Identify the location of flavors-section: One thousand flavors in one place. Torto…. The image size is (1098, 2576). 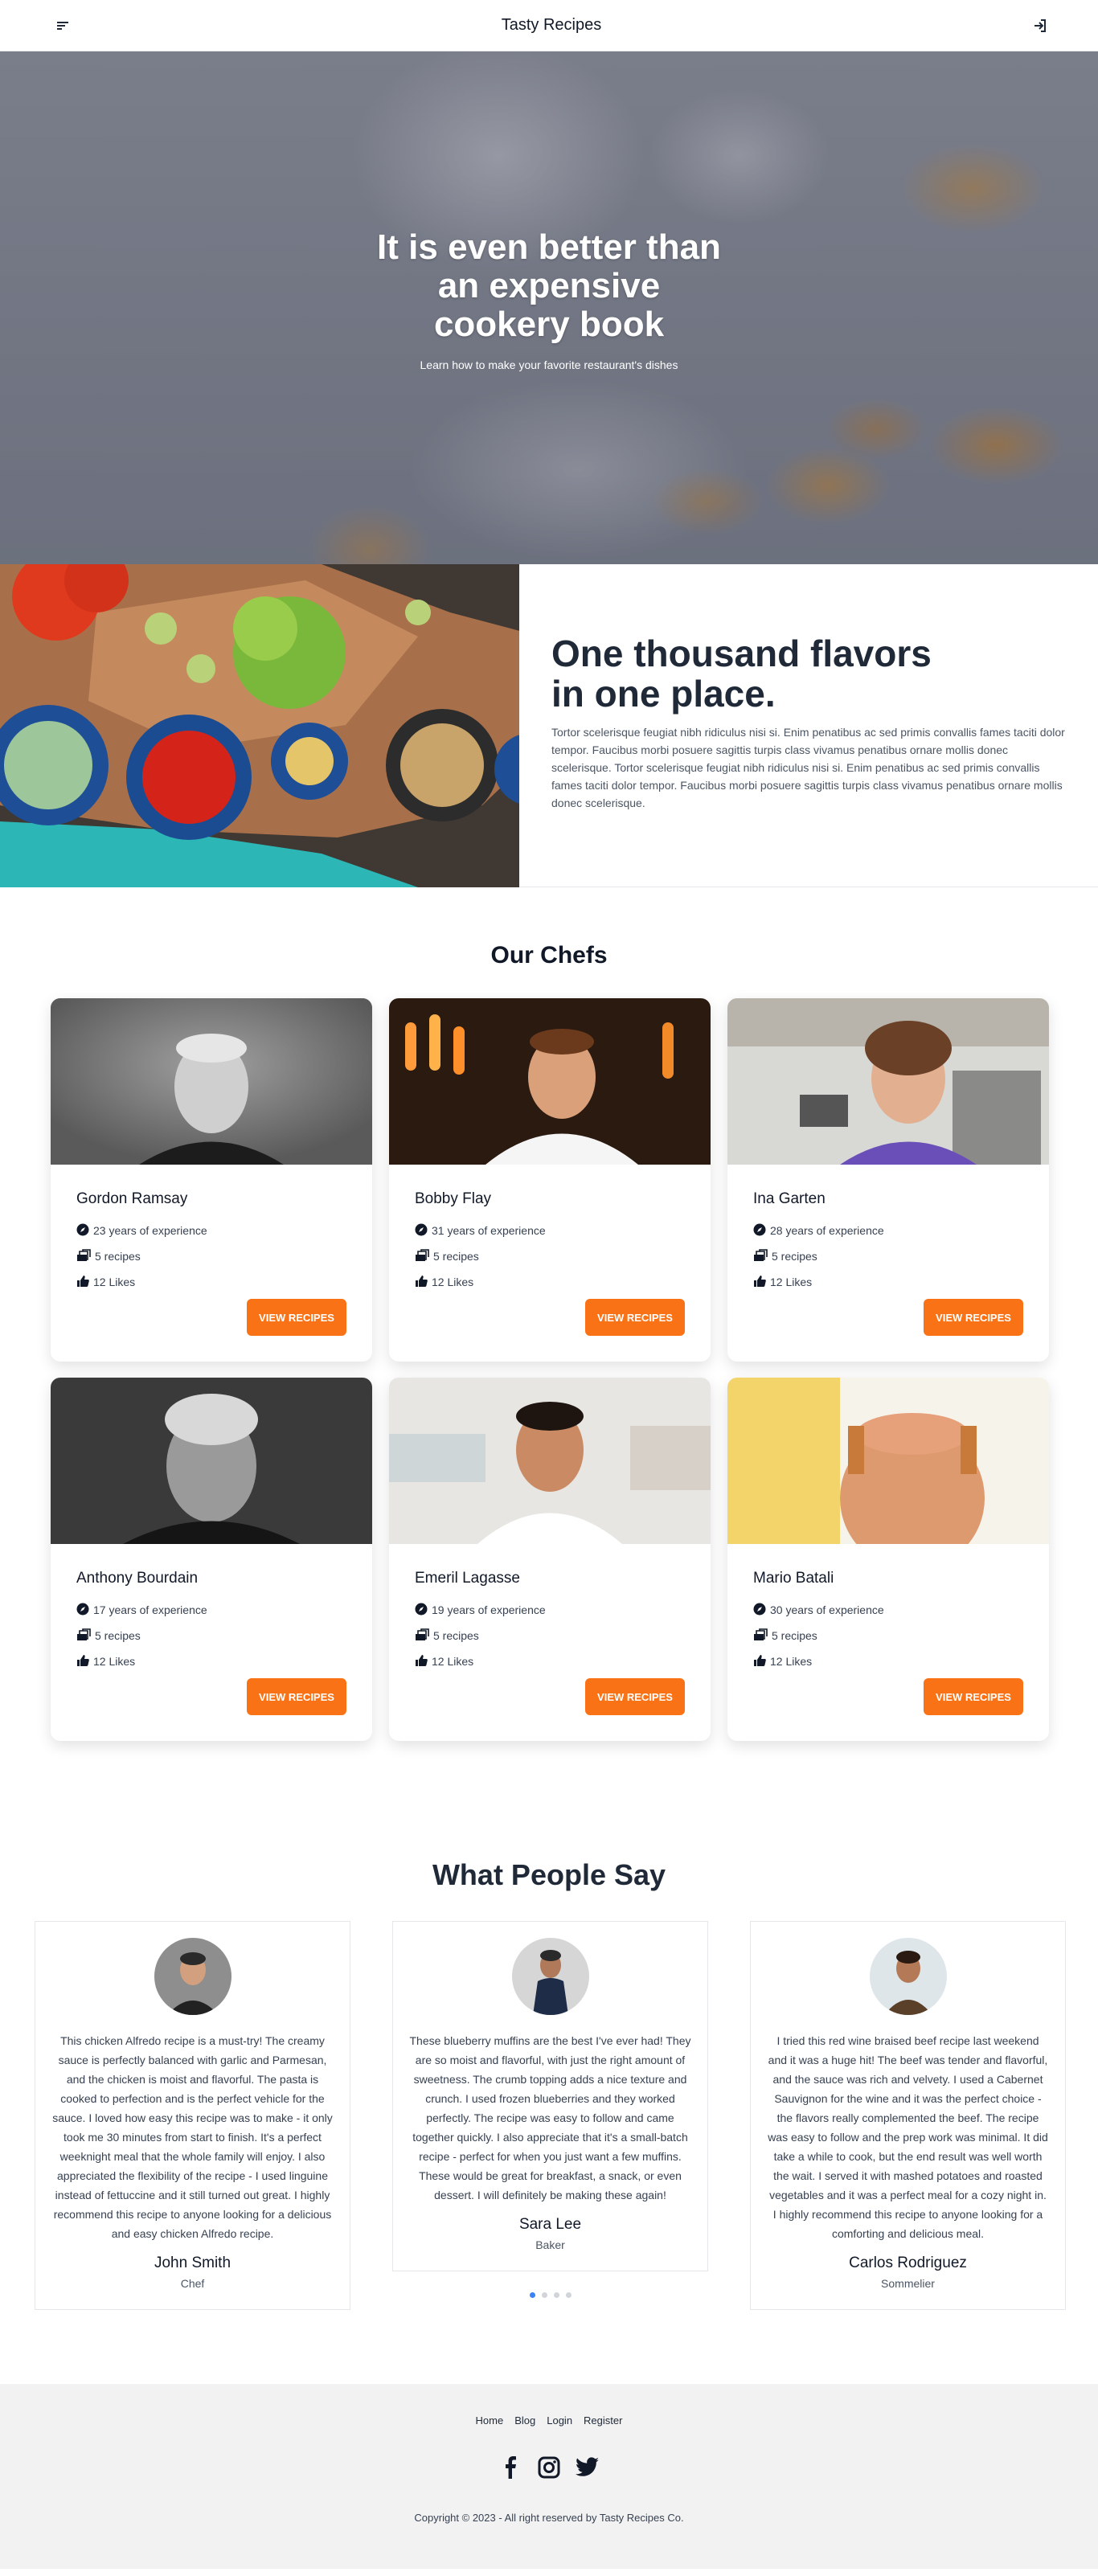
(549, 725).